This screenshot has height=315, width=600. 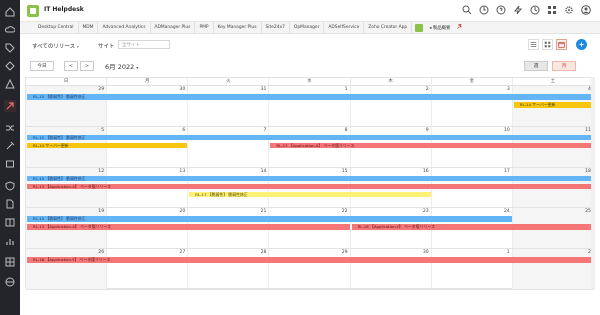 I want to click on tab-8: ADSelfService, so click(x=344, y=27).